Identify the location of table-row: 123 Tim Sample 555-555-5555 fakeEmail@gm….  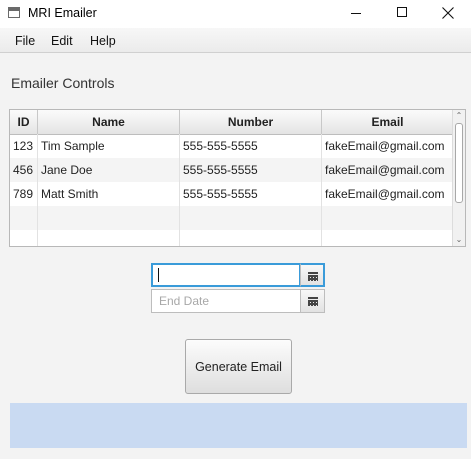
(232, 146).